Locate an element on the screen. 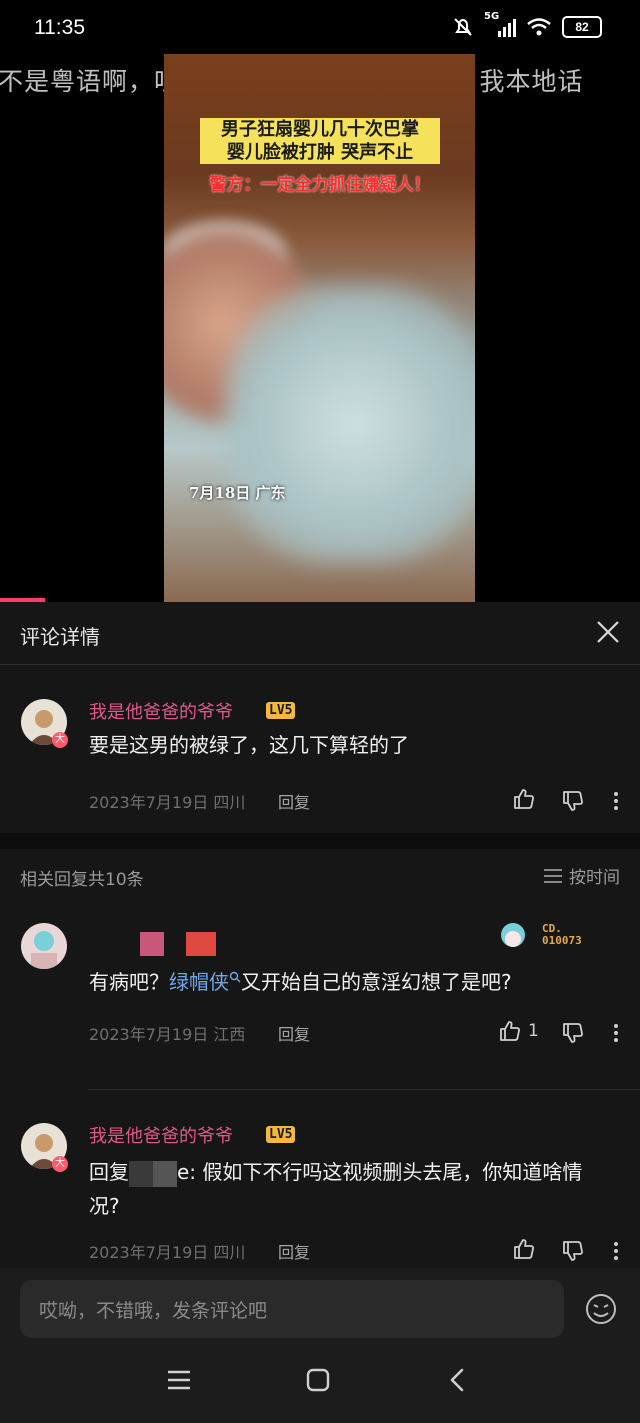 The image size is (640, 1423). reply-username: 我是他爸爸的爷爷 is located at coordinates (161, 1135).